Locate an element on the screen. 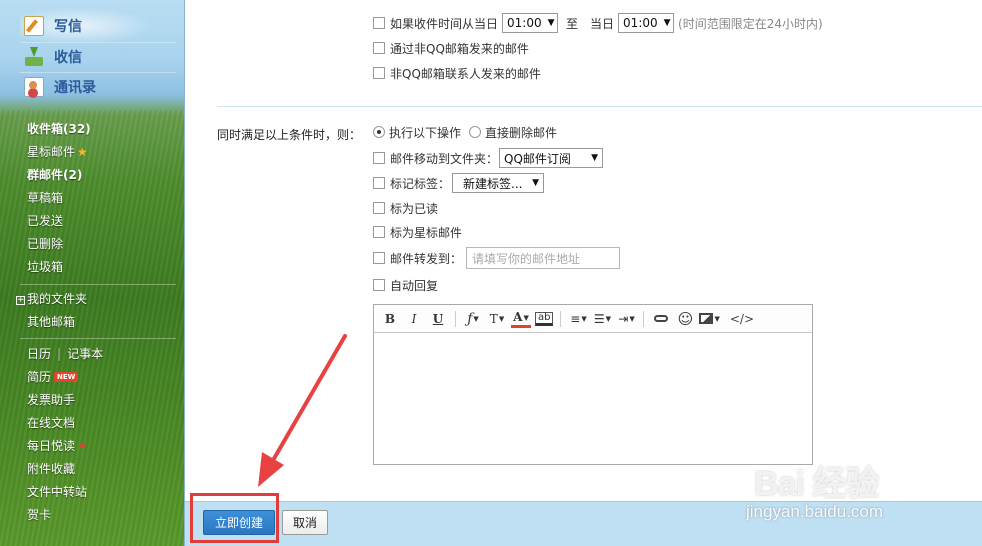  sidebar-item-daily-reading: 每日悦读 is located at coordinates (56, 446).